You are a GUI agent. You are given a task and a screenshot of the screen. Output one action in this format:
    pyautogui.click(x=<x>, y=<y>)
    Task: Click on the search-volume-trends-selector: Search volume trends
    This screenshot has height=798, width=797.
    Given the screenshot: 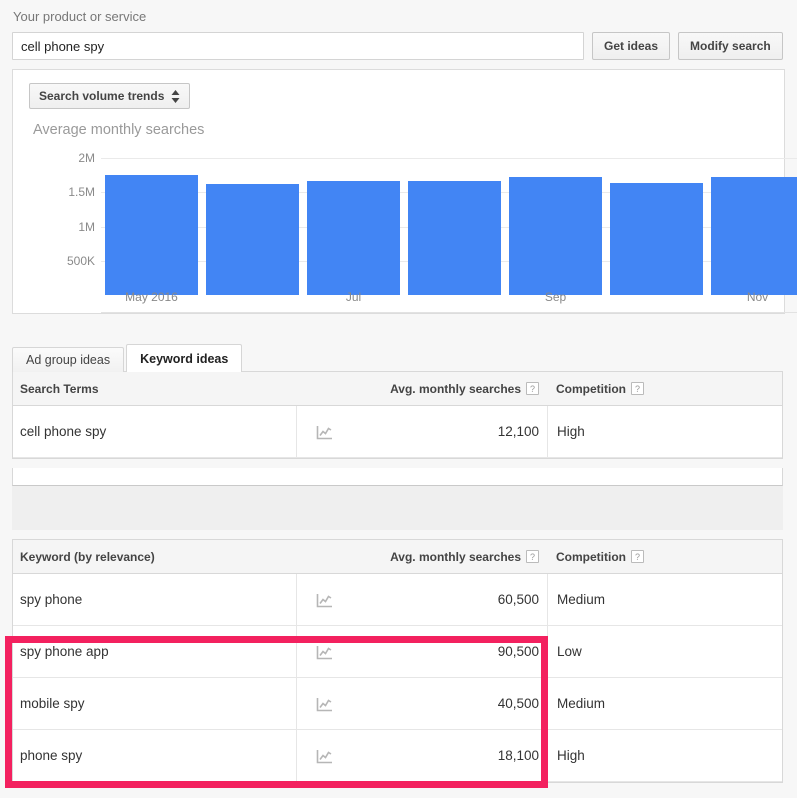 What is the action you would take?
    pyautogui.click(x=110, y=96)
    